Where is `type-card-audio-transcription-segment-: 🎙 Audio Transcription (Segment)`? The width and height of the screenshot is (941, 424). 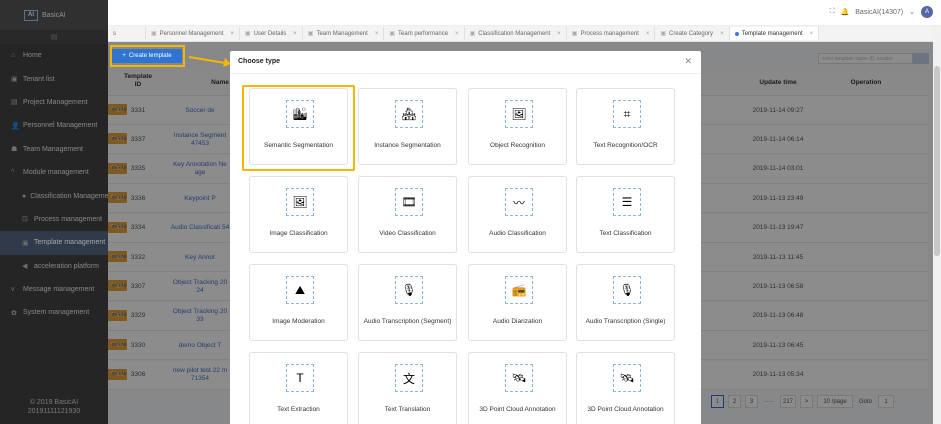
type-card-audio-transcription-segment-: 🎙 Audio Transcription (Segment) is located at coordinates (407, 302).